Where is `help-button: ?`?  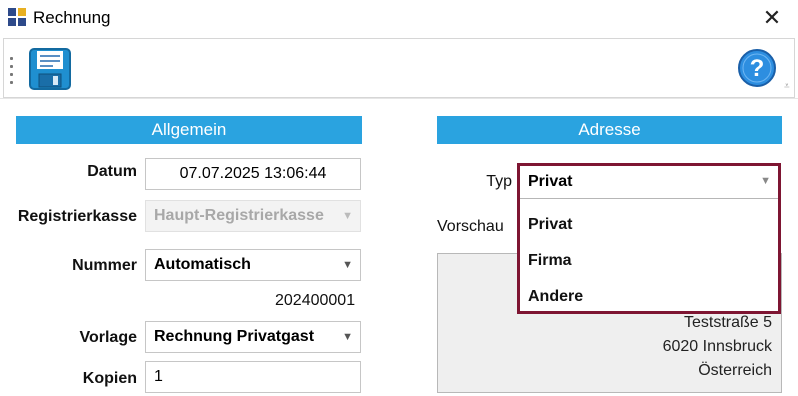
help-button: ? is located at coordinates (757, 68).